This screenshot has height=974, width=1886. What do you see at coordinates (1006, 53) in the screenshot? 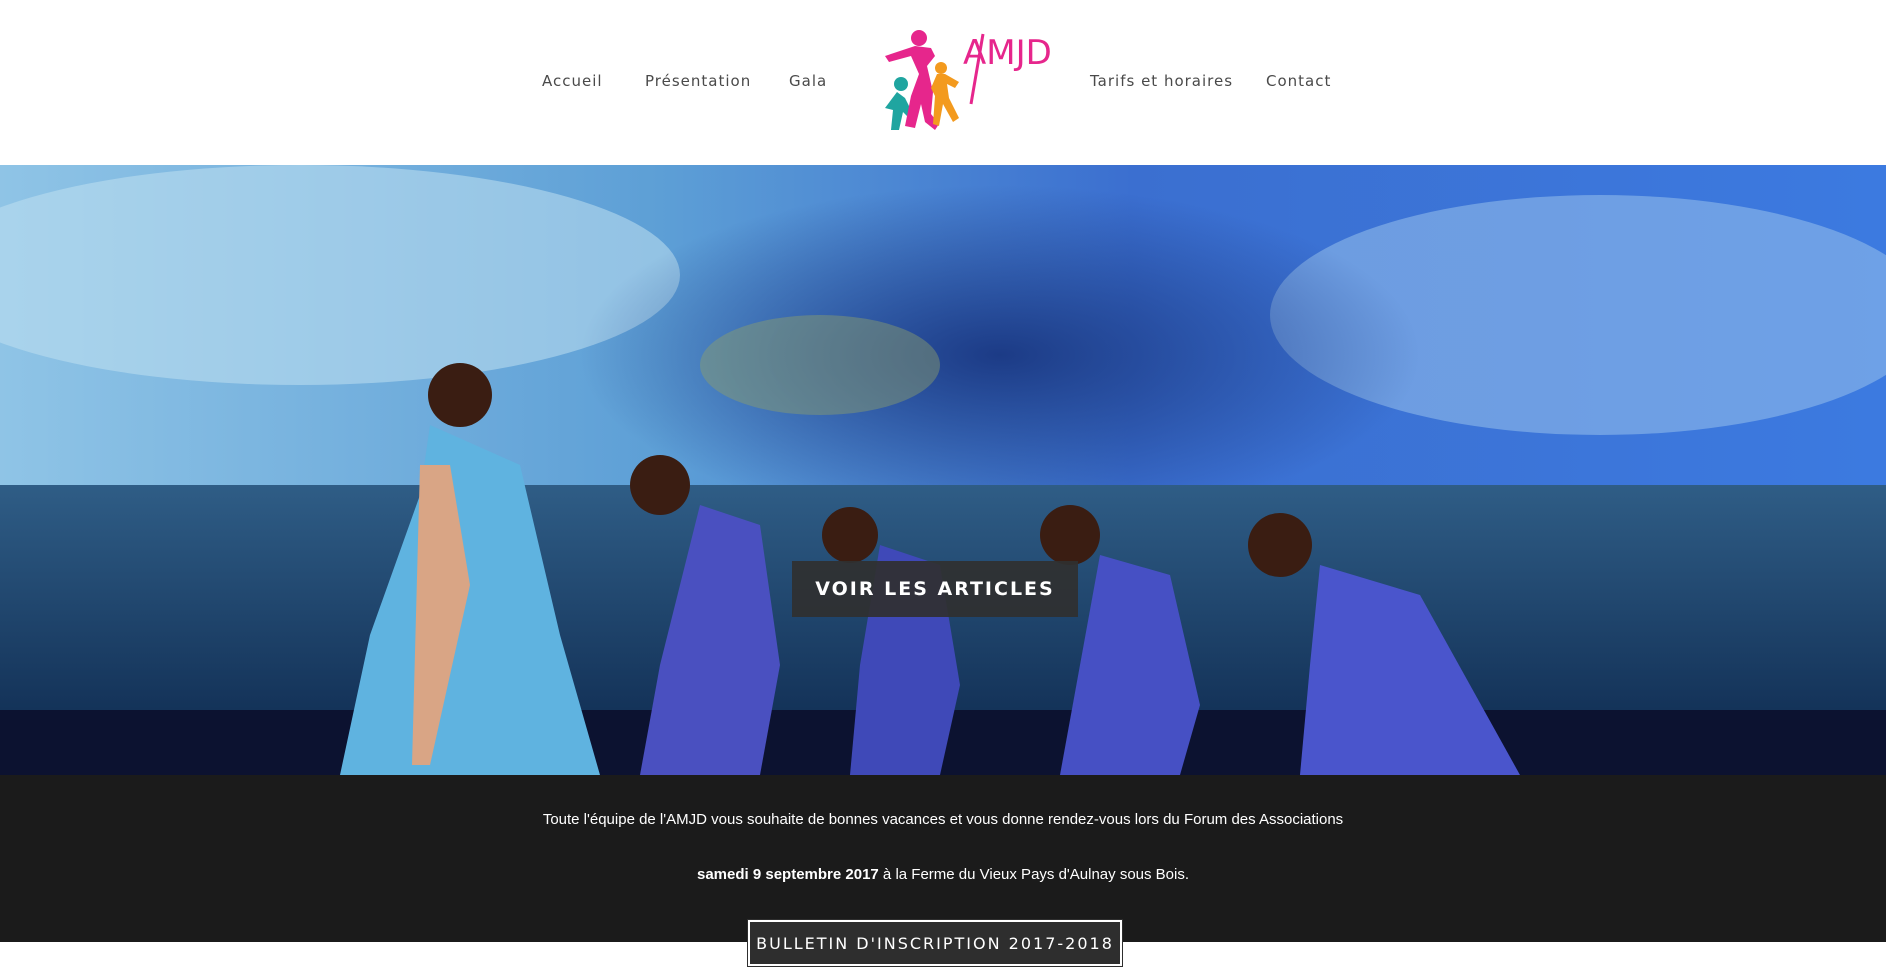
I see `svg-text: AMJD` at bounding box center [1006, 53].